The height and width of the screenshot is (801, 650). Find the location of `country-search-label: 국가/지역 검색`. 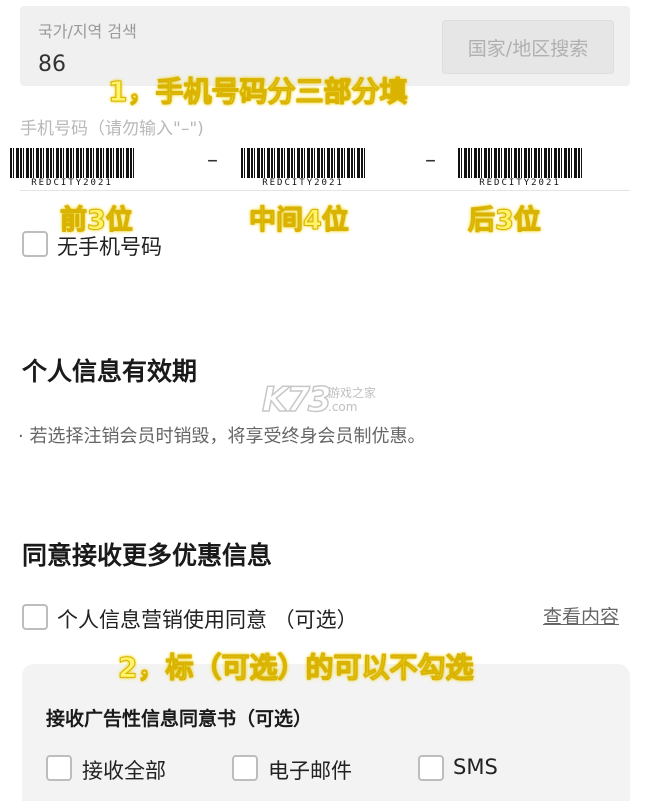

country-search-label: 국가/지역 검색 is located at coordinates (87, 31).